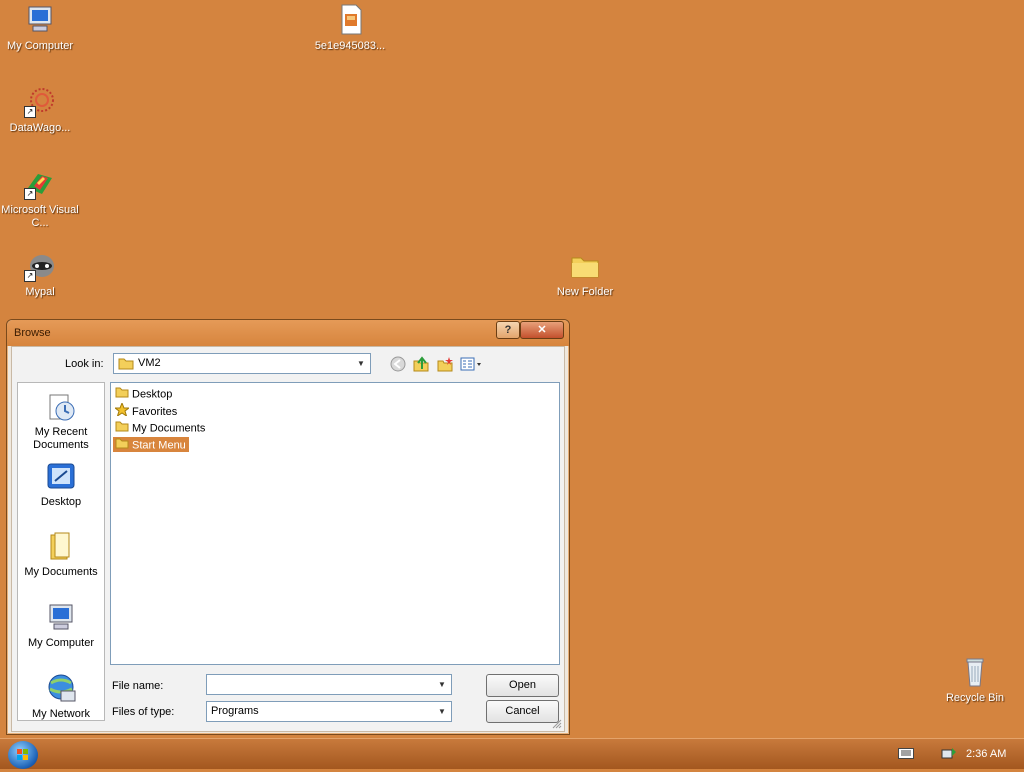  I want to click on start-button, so click(23, 755).